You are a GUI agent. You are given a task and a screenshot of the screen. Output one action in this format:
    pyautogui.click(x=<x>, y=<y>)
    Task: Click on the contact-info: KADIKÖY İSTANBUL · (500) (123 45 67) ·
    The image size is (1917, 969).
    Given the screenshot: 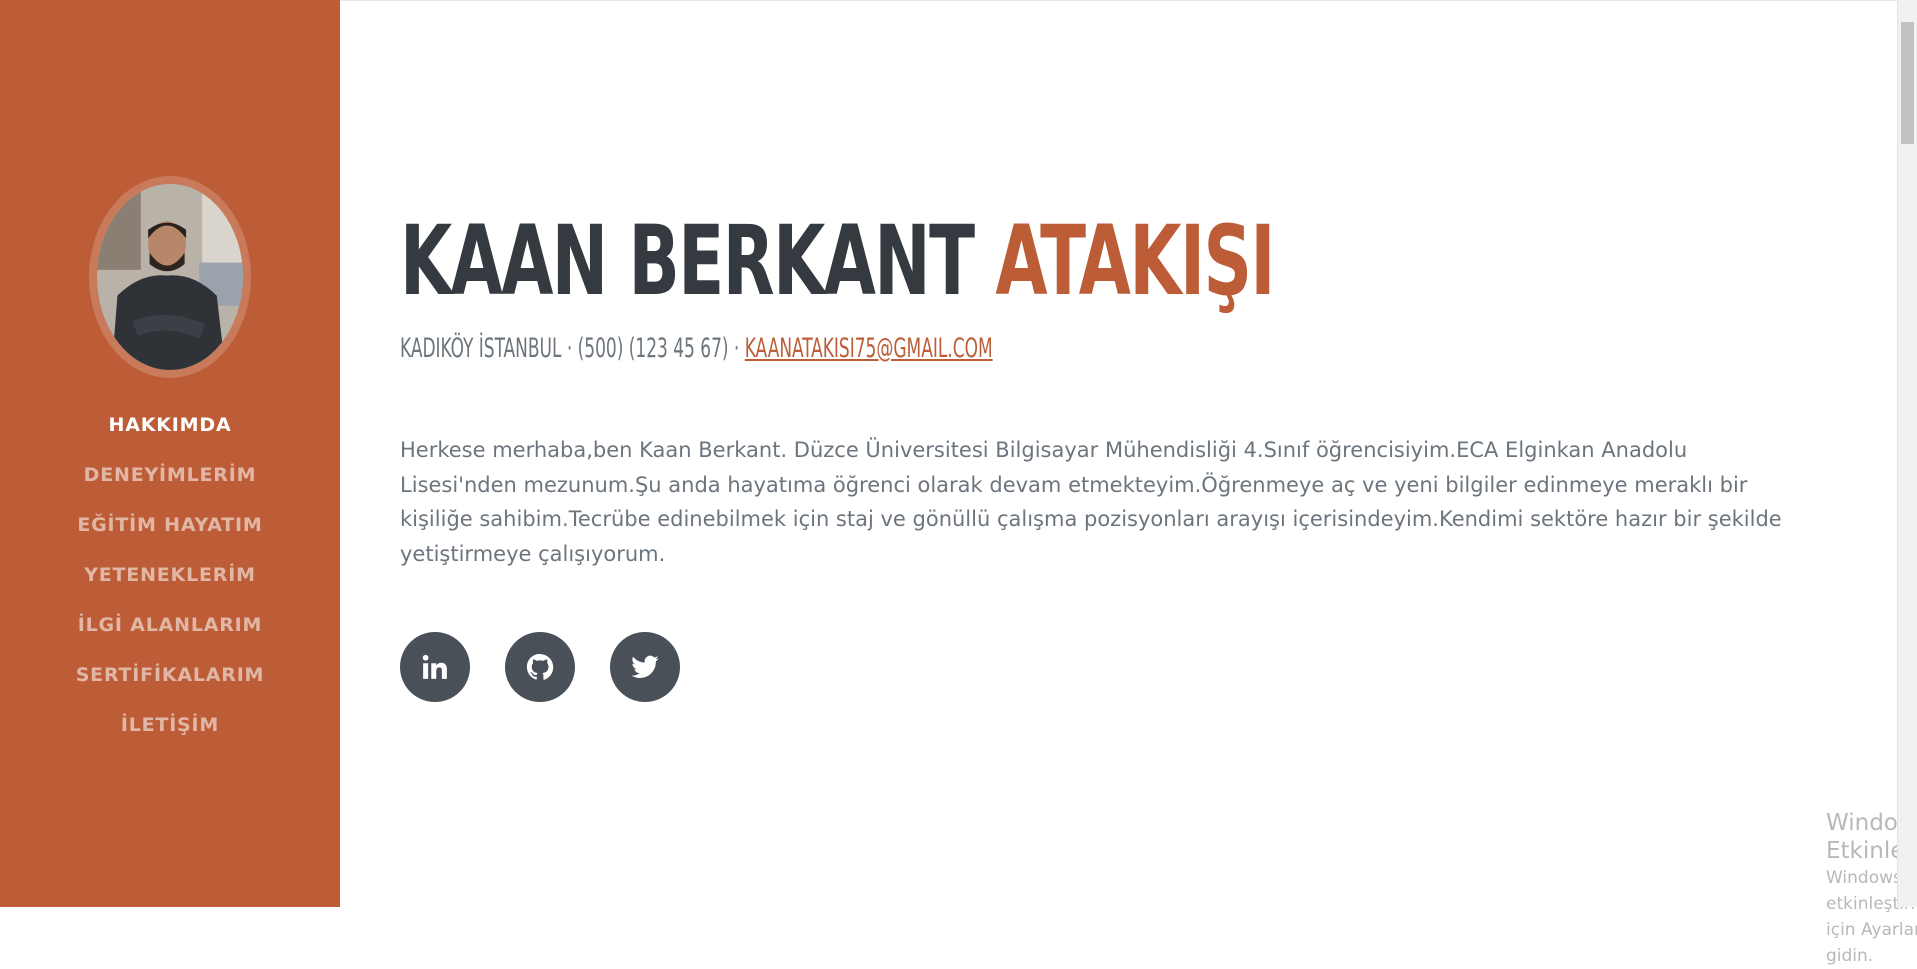 What is the action you would take?
    pyautogui.click(x=572, y=348)
    